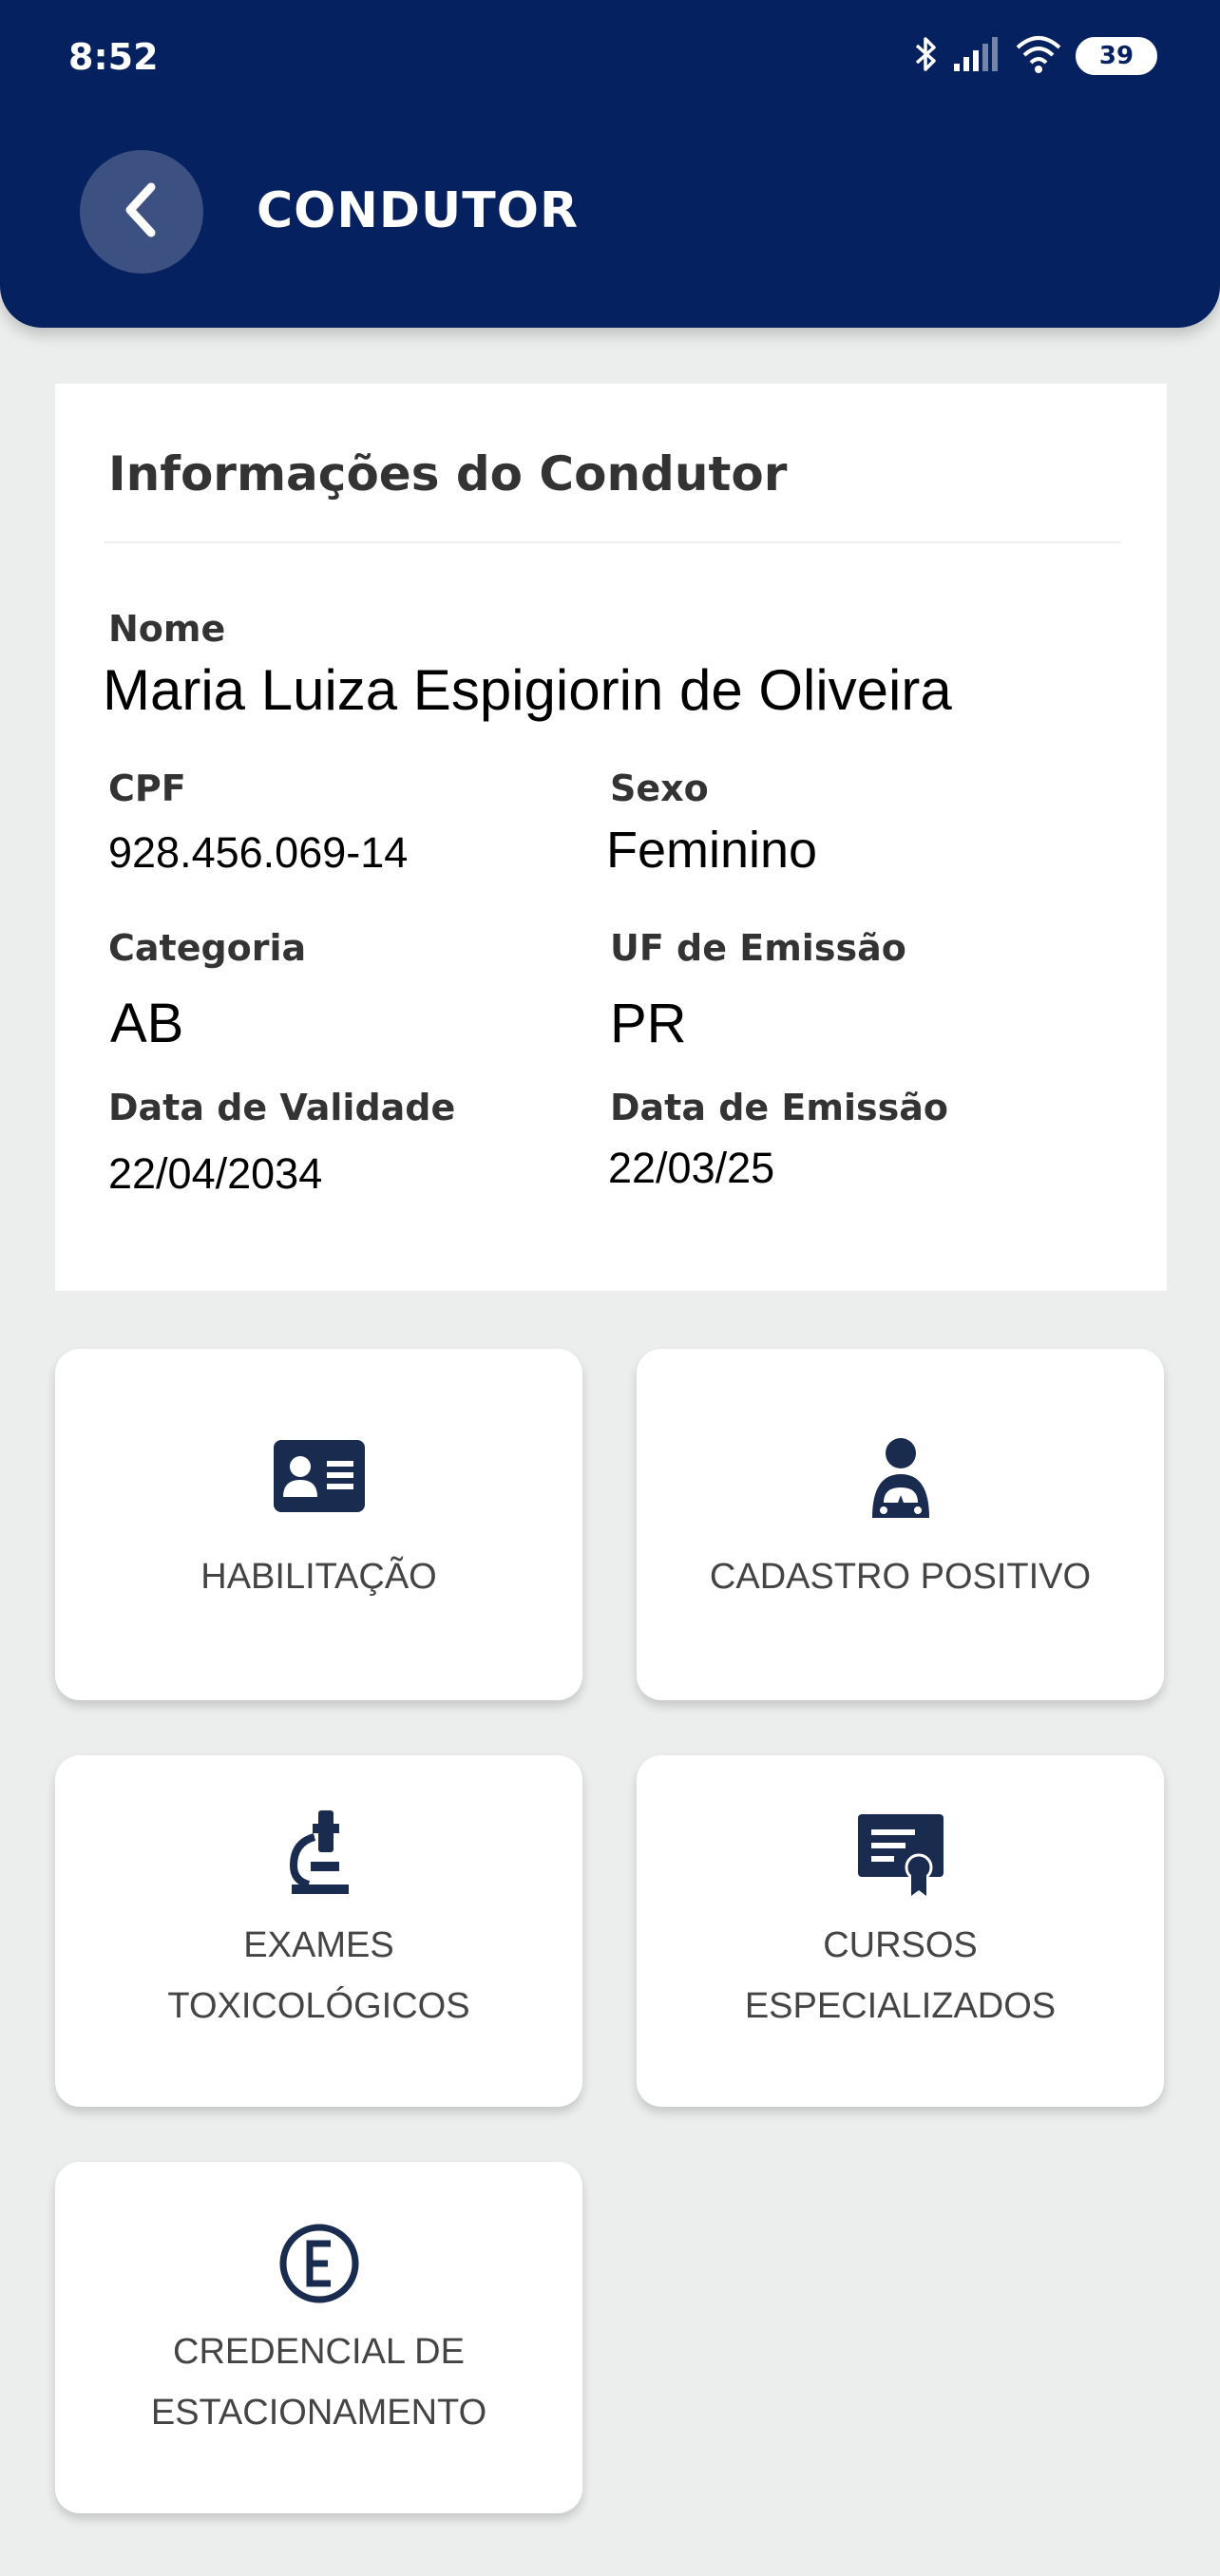 This screenshot has height=2576, width=1220. Describe the element at coordinates (691, 1168) in the screenshot. I see `emissao-value: 22/03/25` at that location.